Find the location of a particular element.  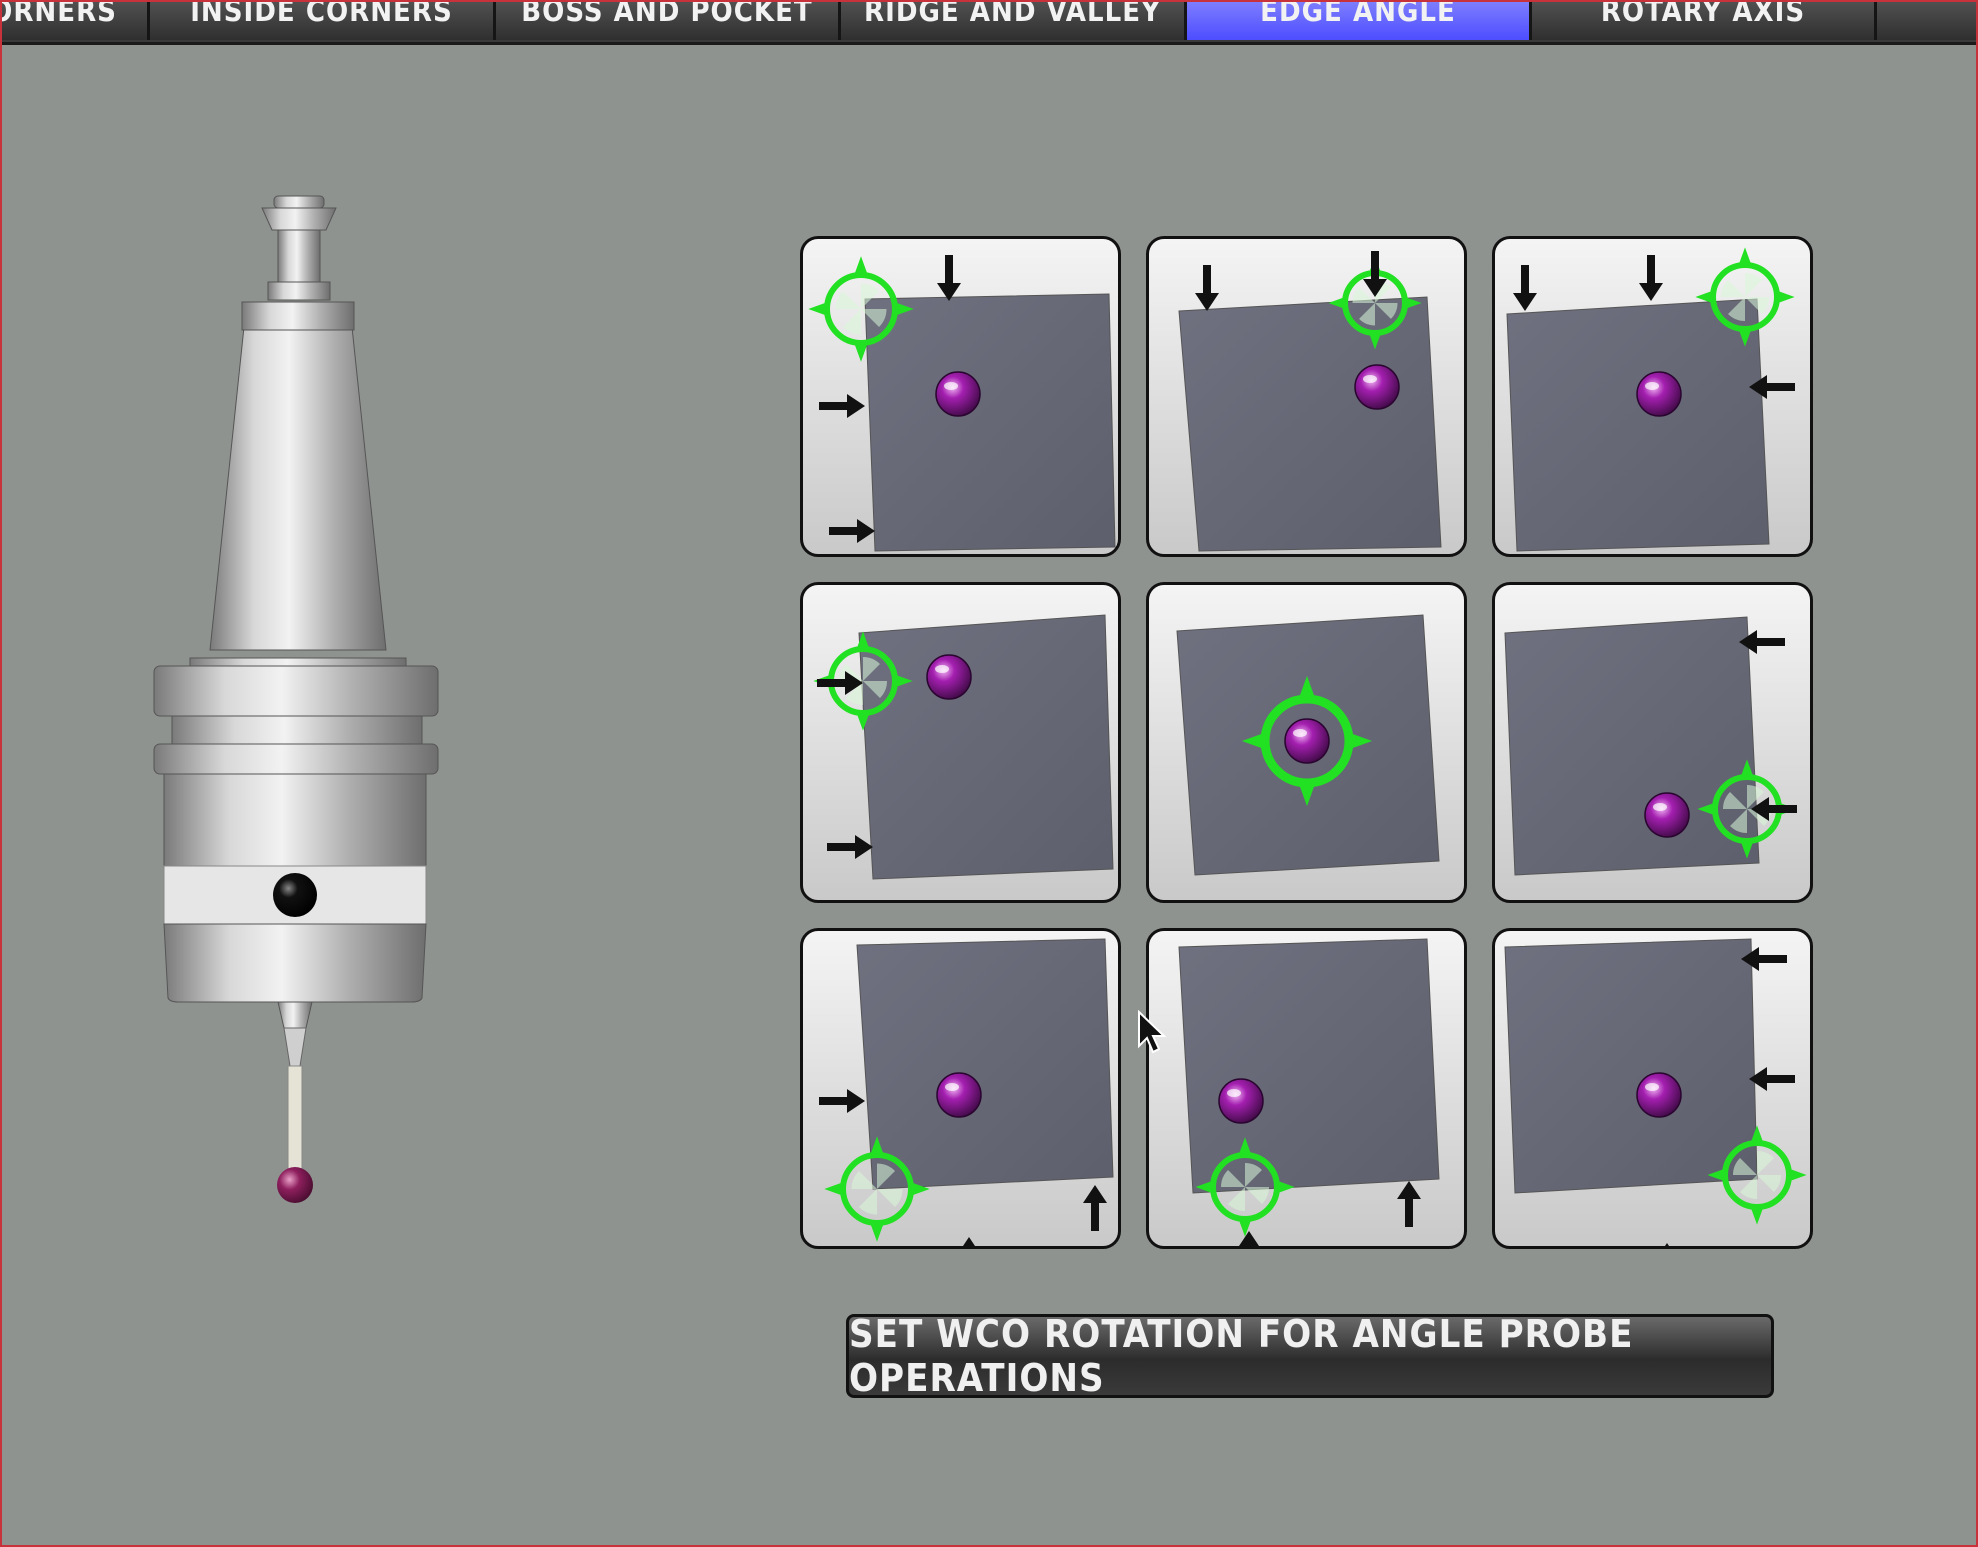

tab-corners: CORNERS is located at coordinates (75, 20).